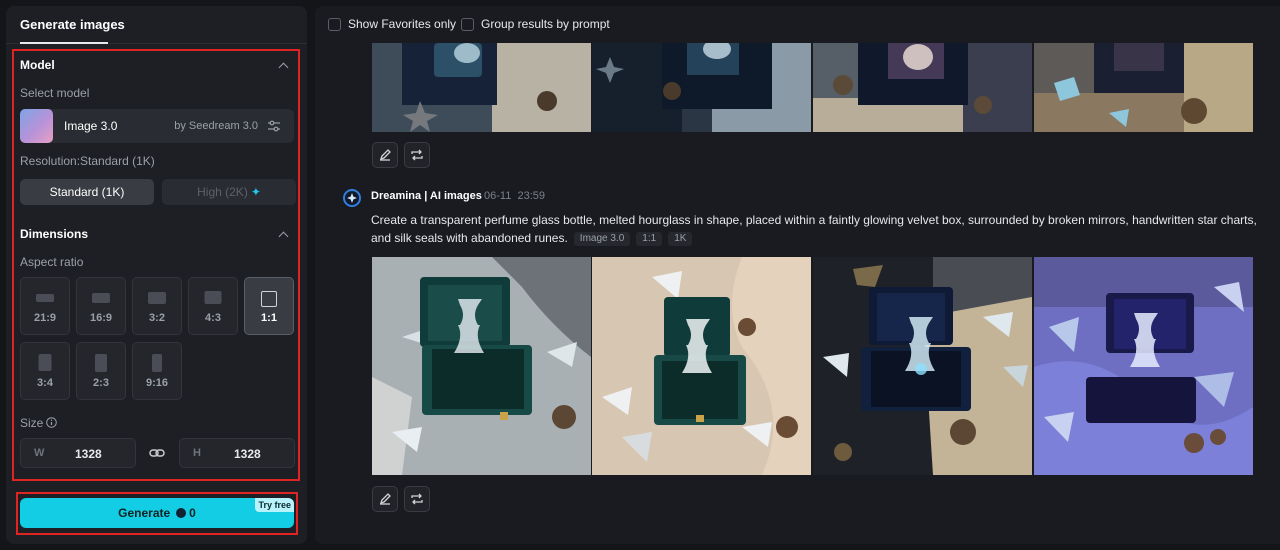 The height and width of the screenshot is (550, 1280). Describe the element at coordinates (531, 196) in the screenshot. I see `result-time: 23:59` at that location.